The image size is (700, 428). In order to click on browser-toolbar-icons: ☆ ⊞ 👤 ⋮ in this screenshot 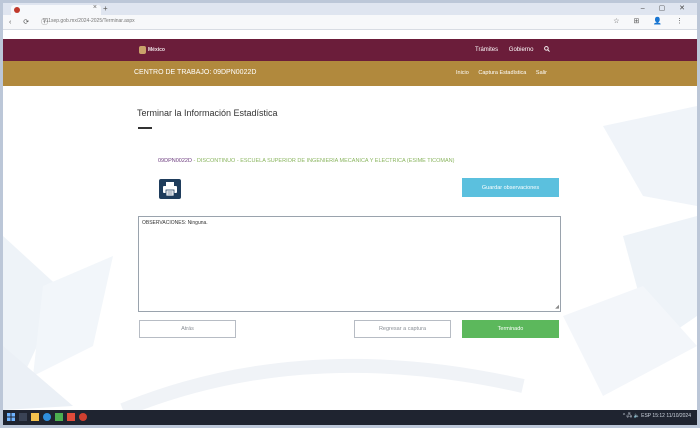, I will do `click(651, 21)`.